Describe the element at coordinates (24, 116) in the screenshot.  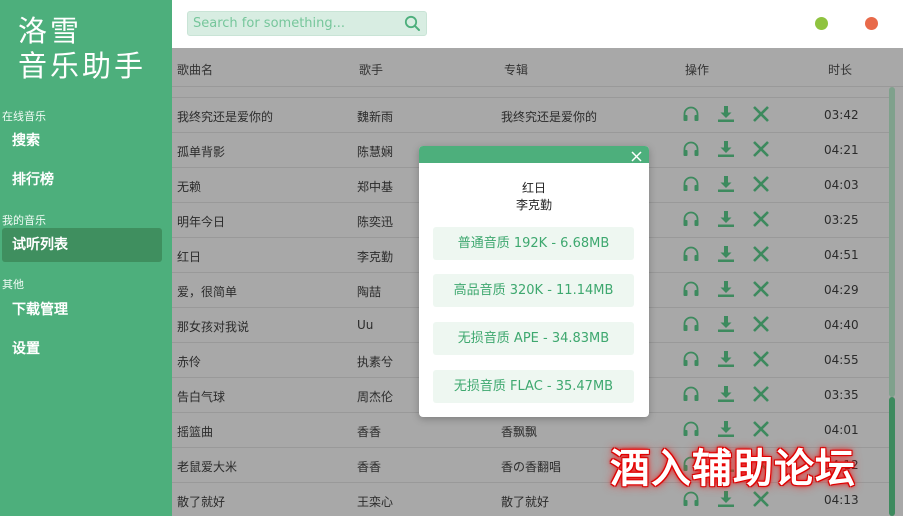
I see `section-online-music: 在线音乐` at that location.